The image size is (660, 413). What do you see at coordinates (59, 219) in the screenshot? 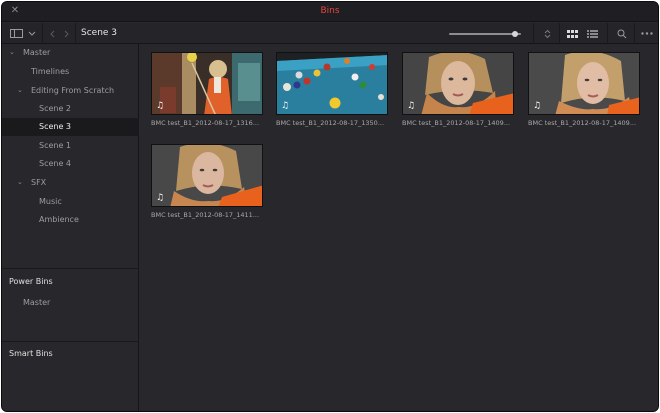
I see `bin-label: Ambience` at bounding box center [59, 219].